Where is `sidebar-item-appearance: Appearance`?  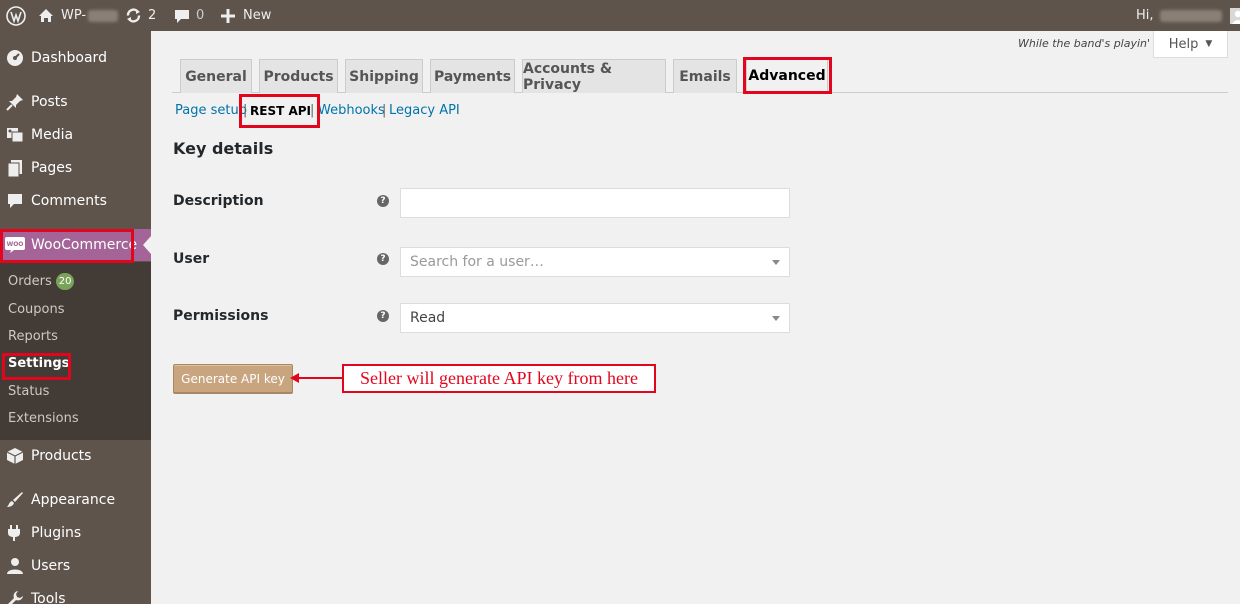
sidebar-item-appearance: Appearance is located at coordinates (75, 500).